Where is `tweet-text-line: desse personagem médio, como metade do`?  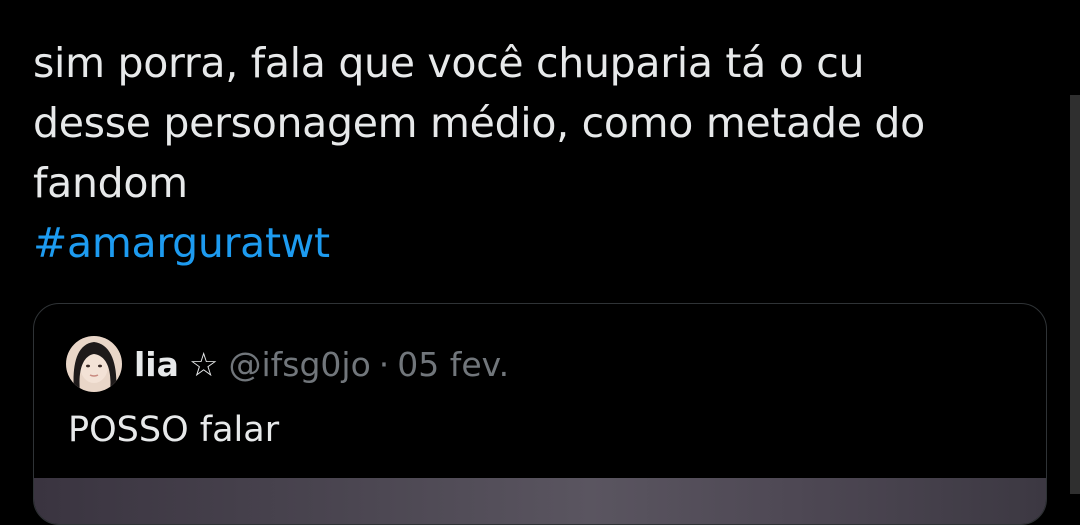 tweet-text-line: desse personagem médio, como metade do is located at coordinates (479, 123).